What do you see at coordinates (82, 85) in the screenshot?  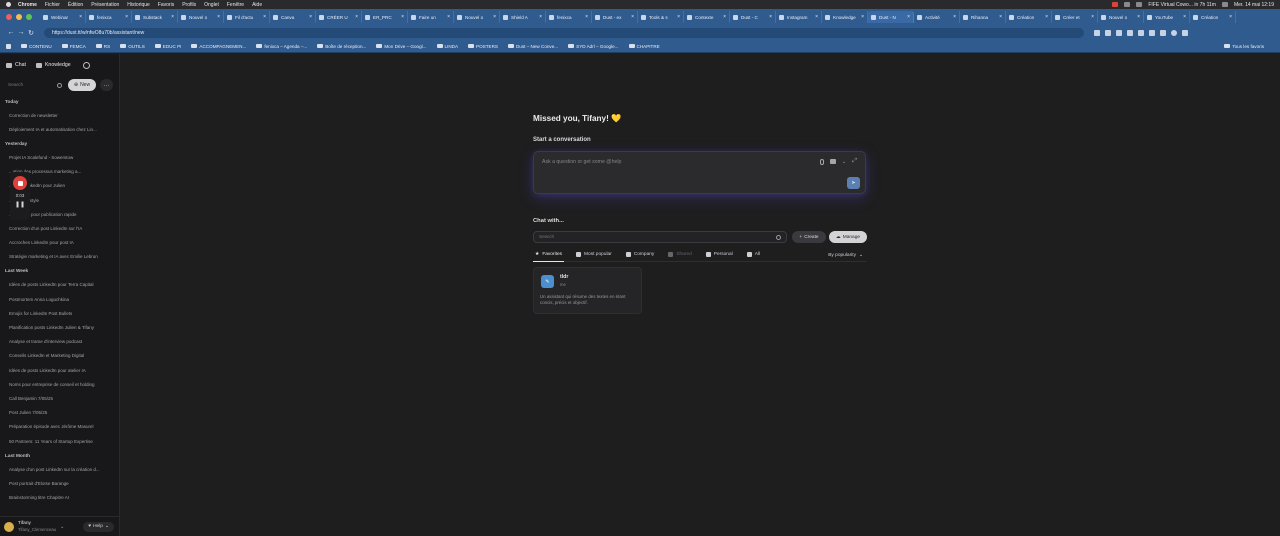 I see `new-conversation-button: ⊕ New` at bounding box center [82, 85].